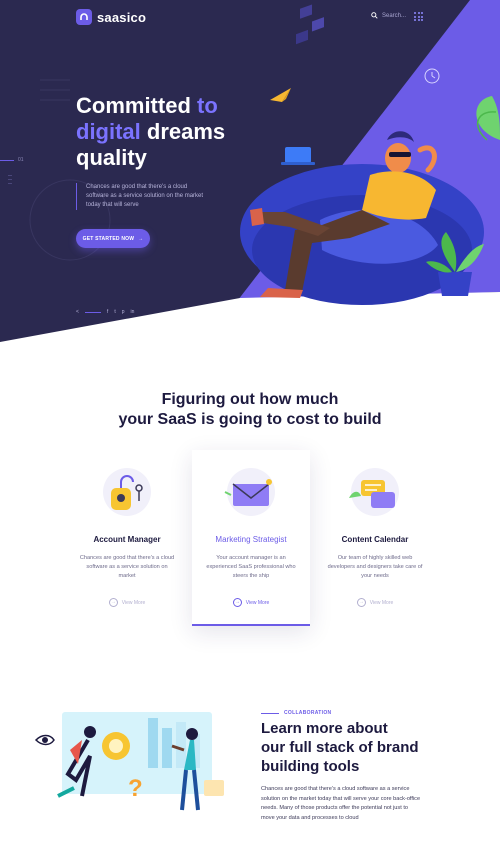  I want to click on services-title-line2: your SaaS is going to cost to build, so click(250, 419).